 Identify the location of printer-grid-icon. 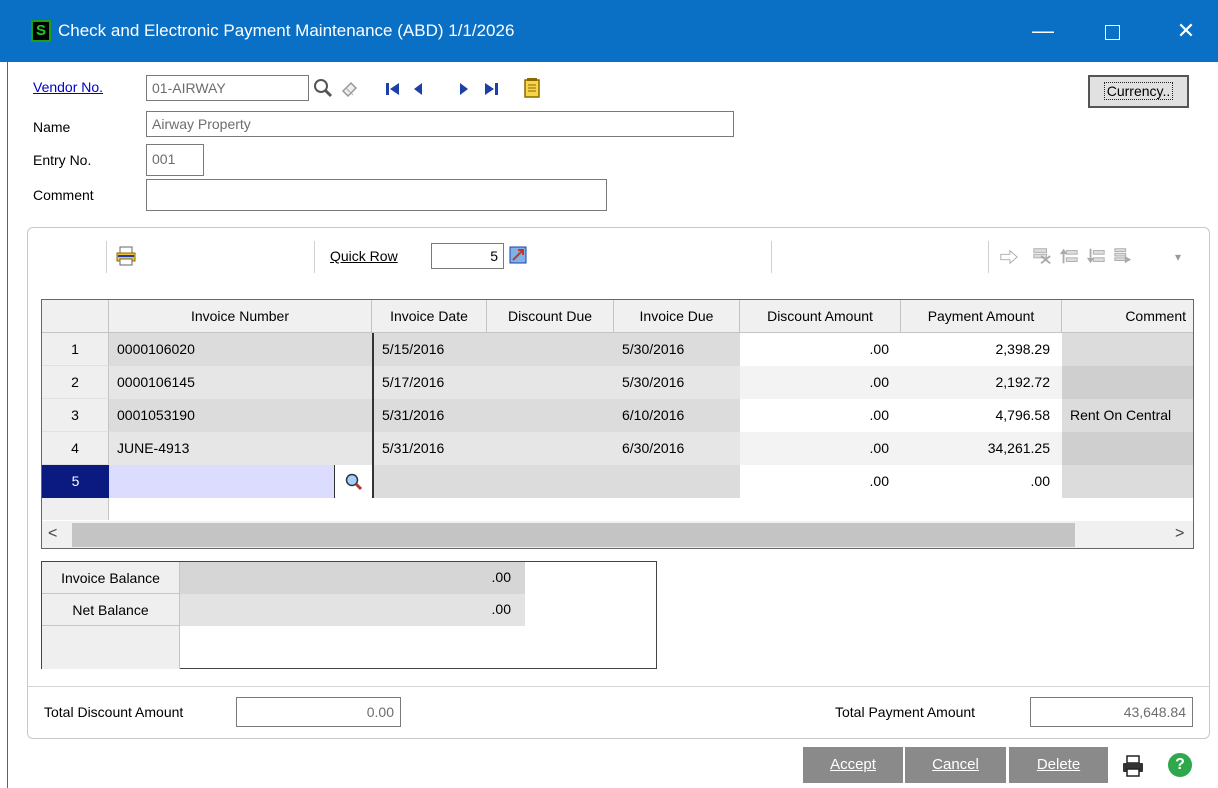
(126, 256).